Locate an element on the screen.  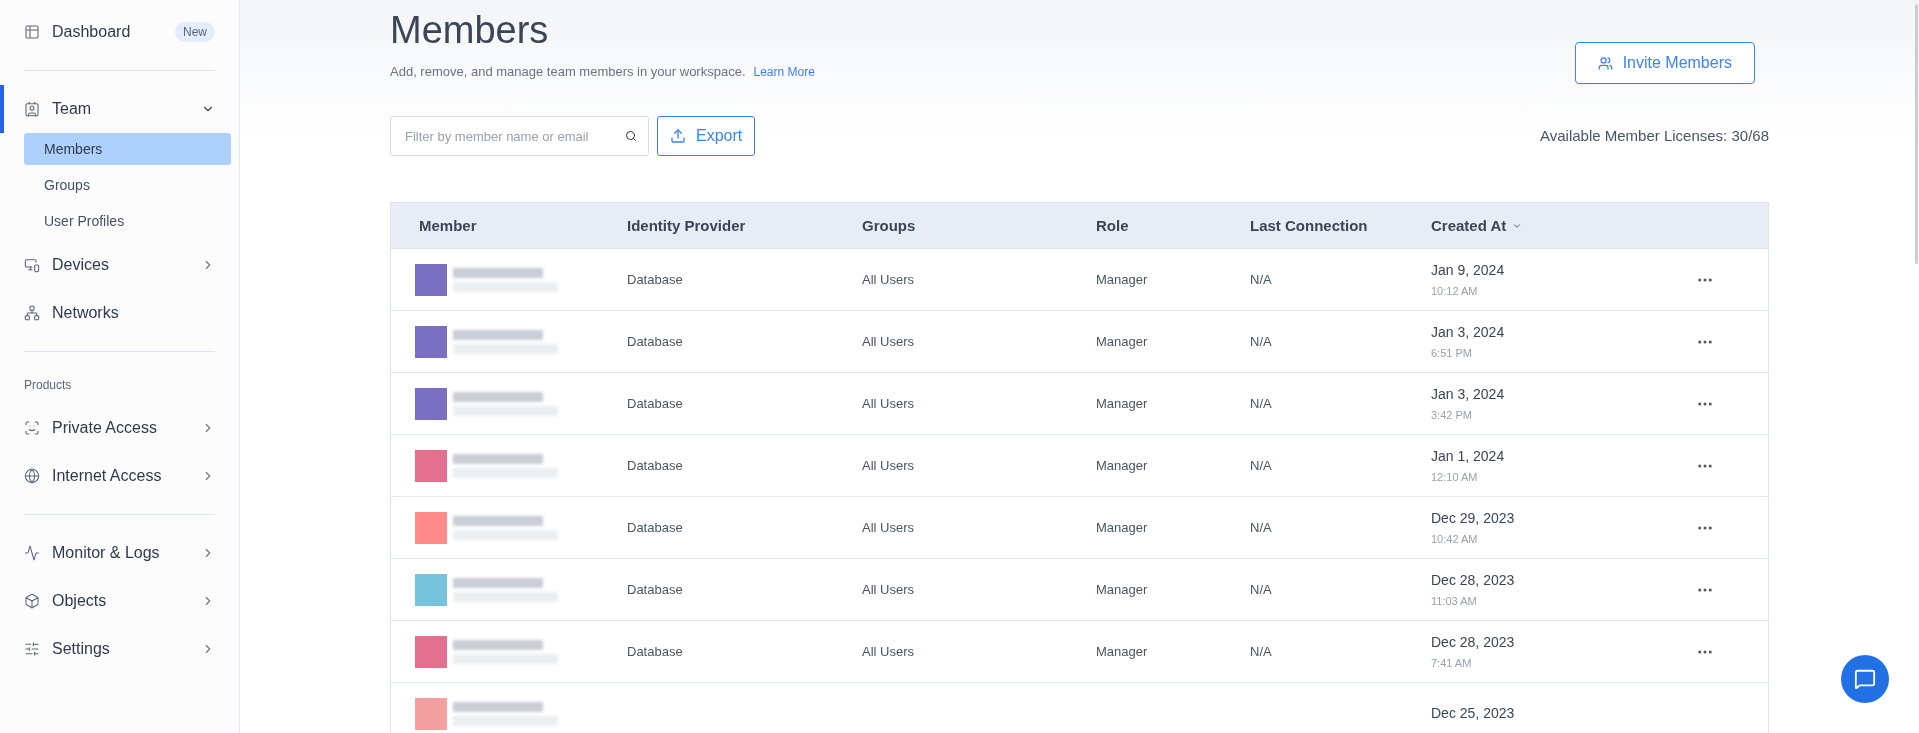
column-header: Groups is located at coordinates (889, 225).